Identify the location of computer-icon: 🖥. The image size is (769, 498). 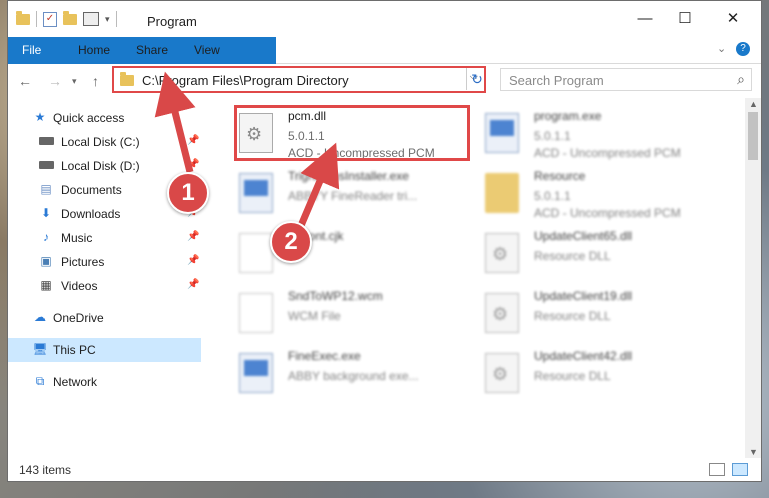
(40, 349).